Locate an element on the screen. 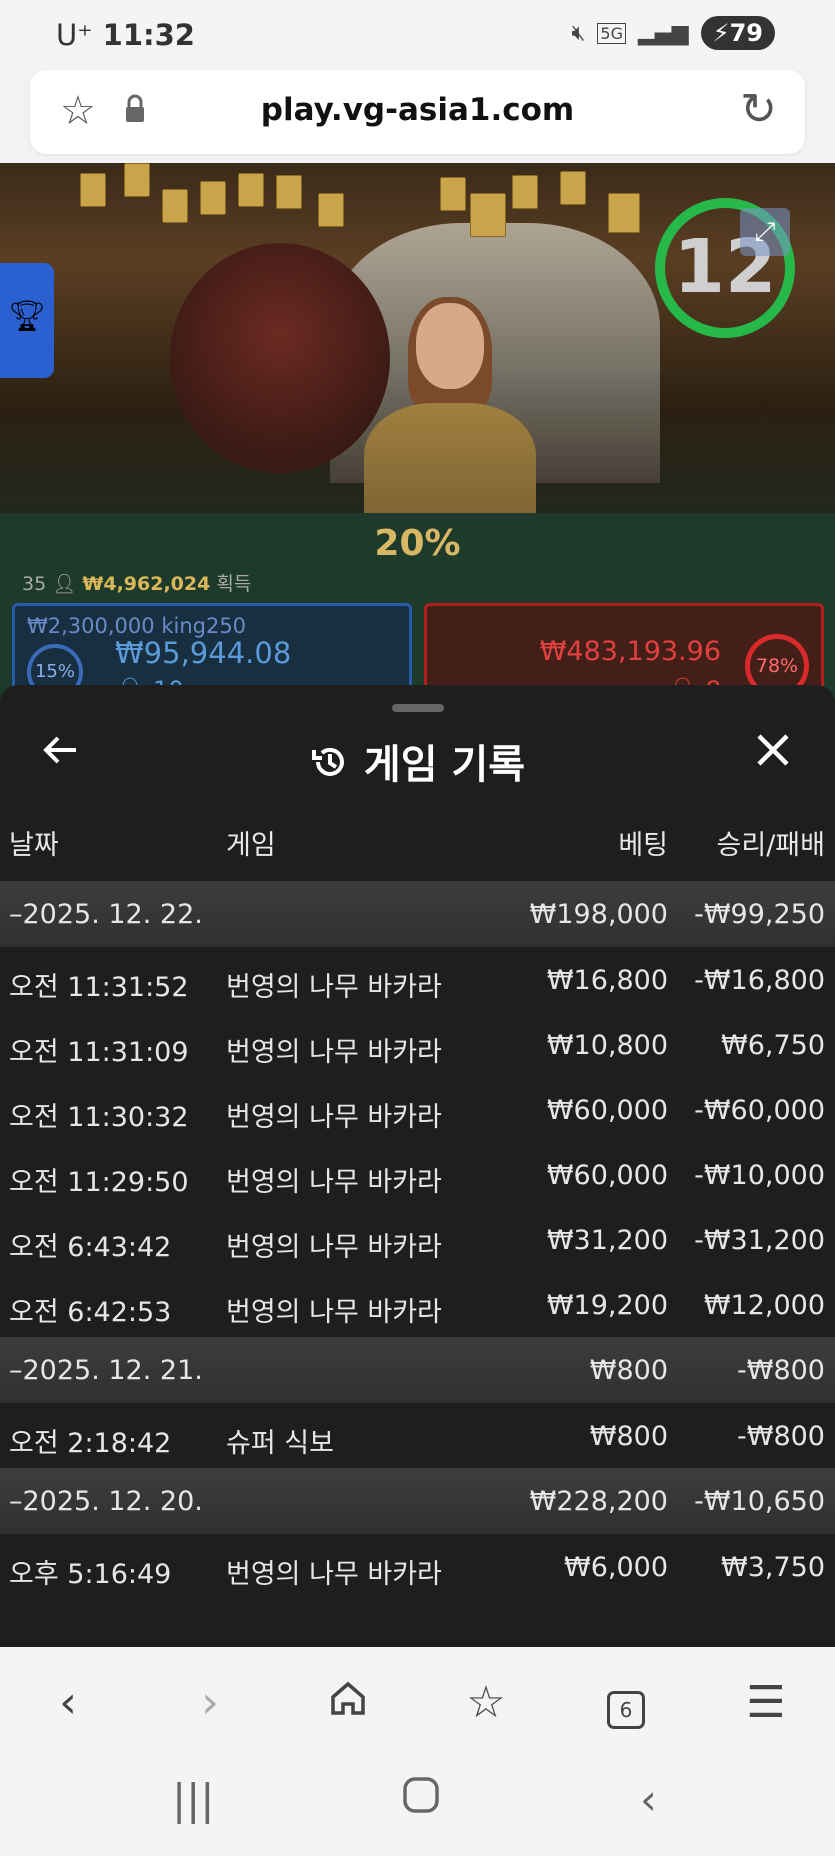 The height and width of the screenshot is (1856, 835). date-group-row: –2025. 12. 21. ₩800 -₩800 is located at coordinates (417, 1370).